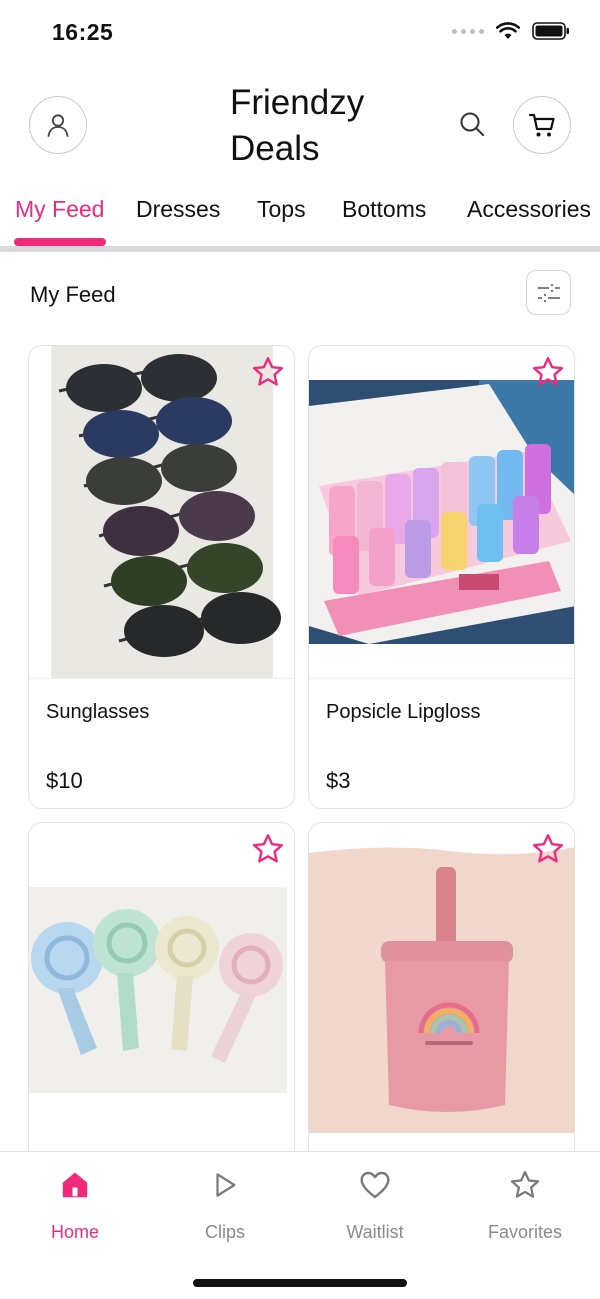  Describe the element at coordinates (75, 1185) in the screenshot. I see `home-icon` at that location.